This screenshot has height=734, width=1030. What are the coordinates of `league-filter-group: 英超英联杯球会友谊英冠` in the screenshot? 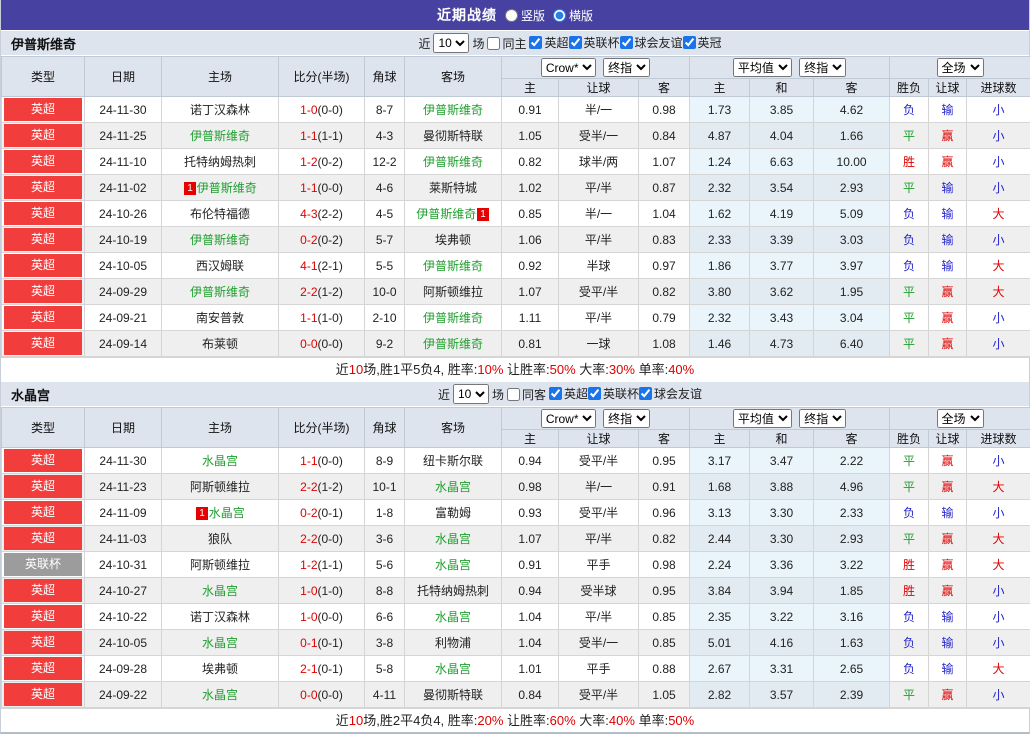 It's located at (625, 43).